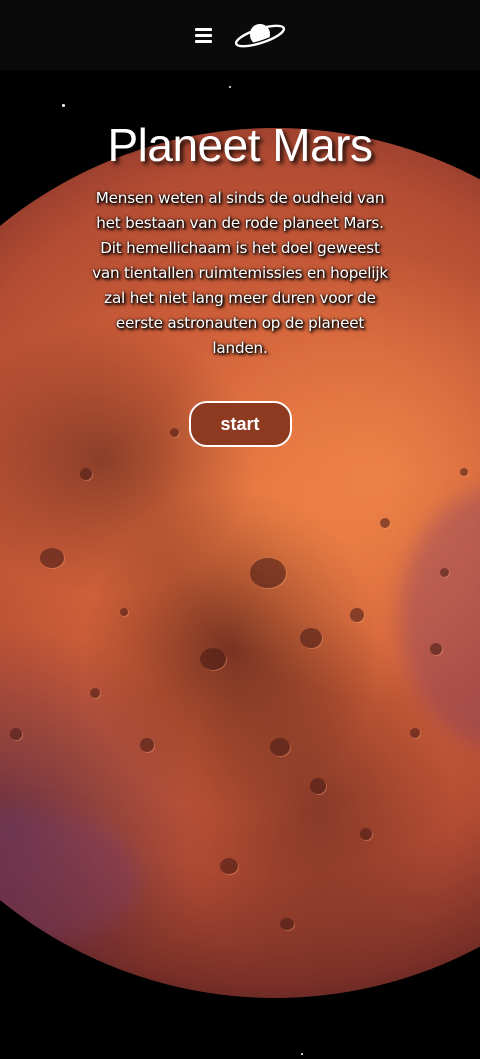 The height and width of the screenshot is (1059, 480). What do you see at coordinates (240, 424) in the screenshot?
I see `start-button: start` at bounding box center [240, 424].